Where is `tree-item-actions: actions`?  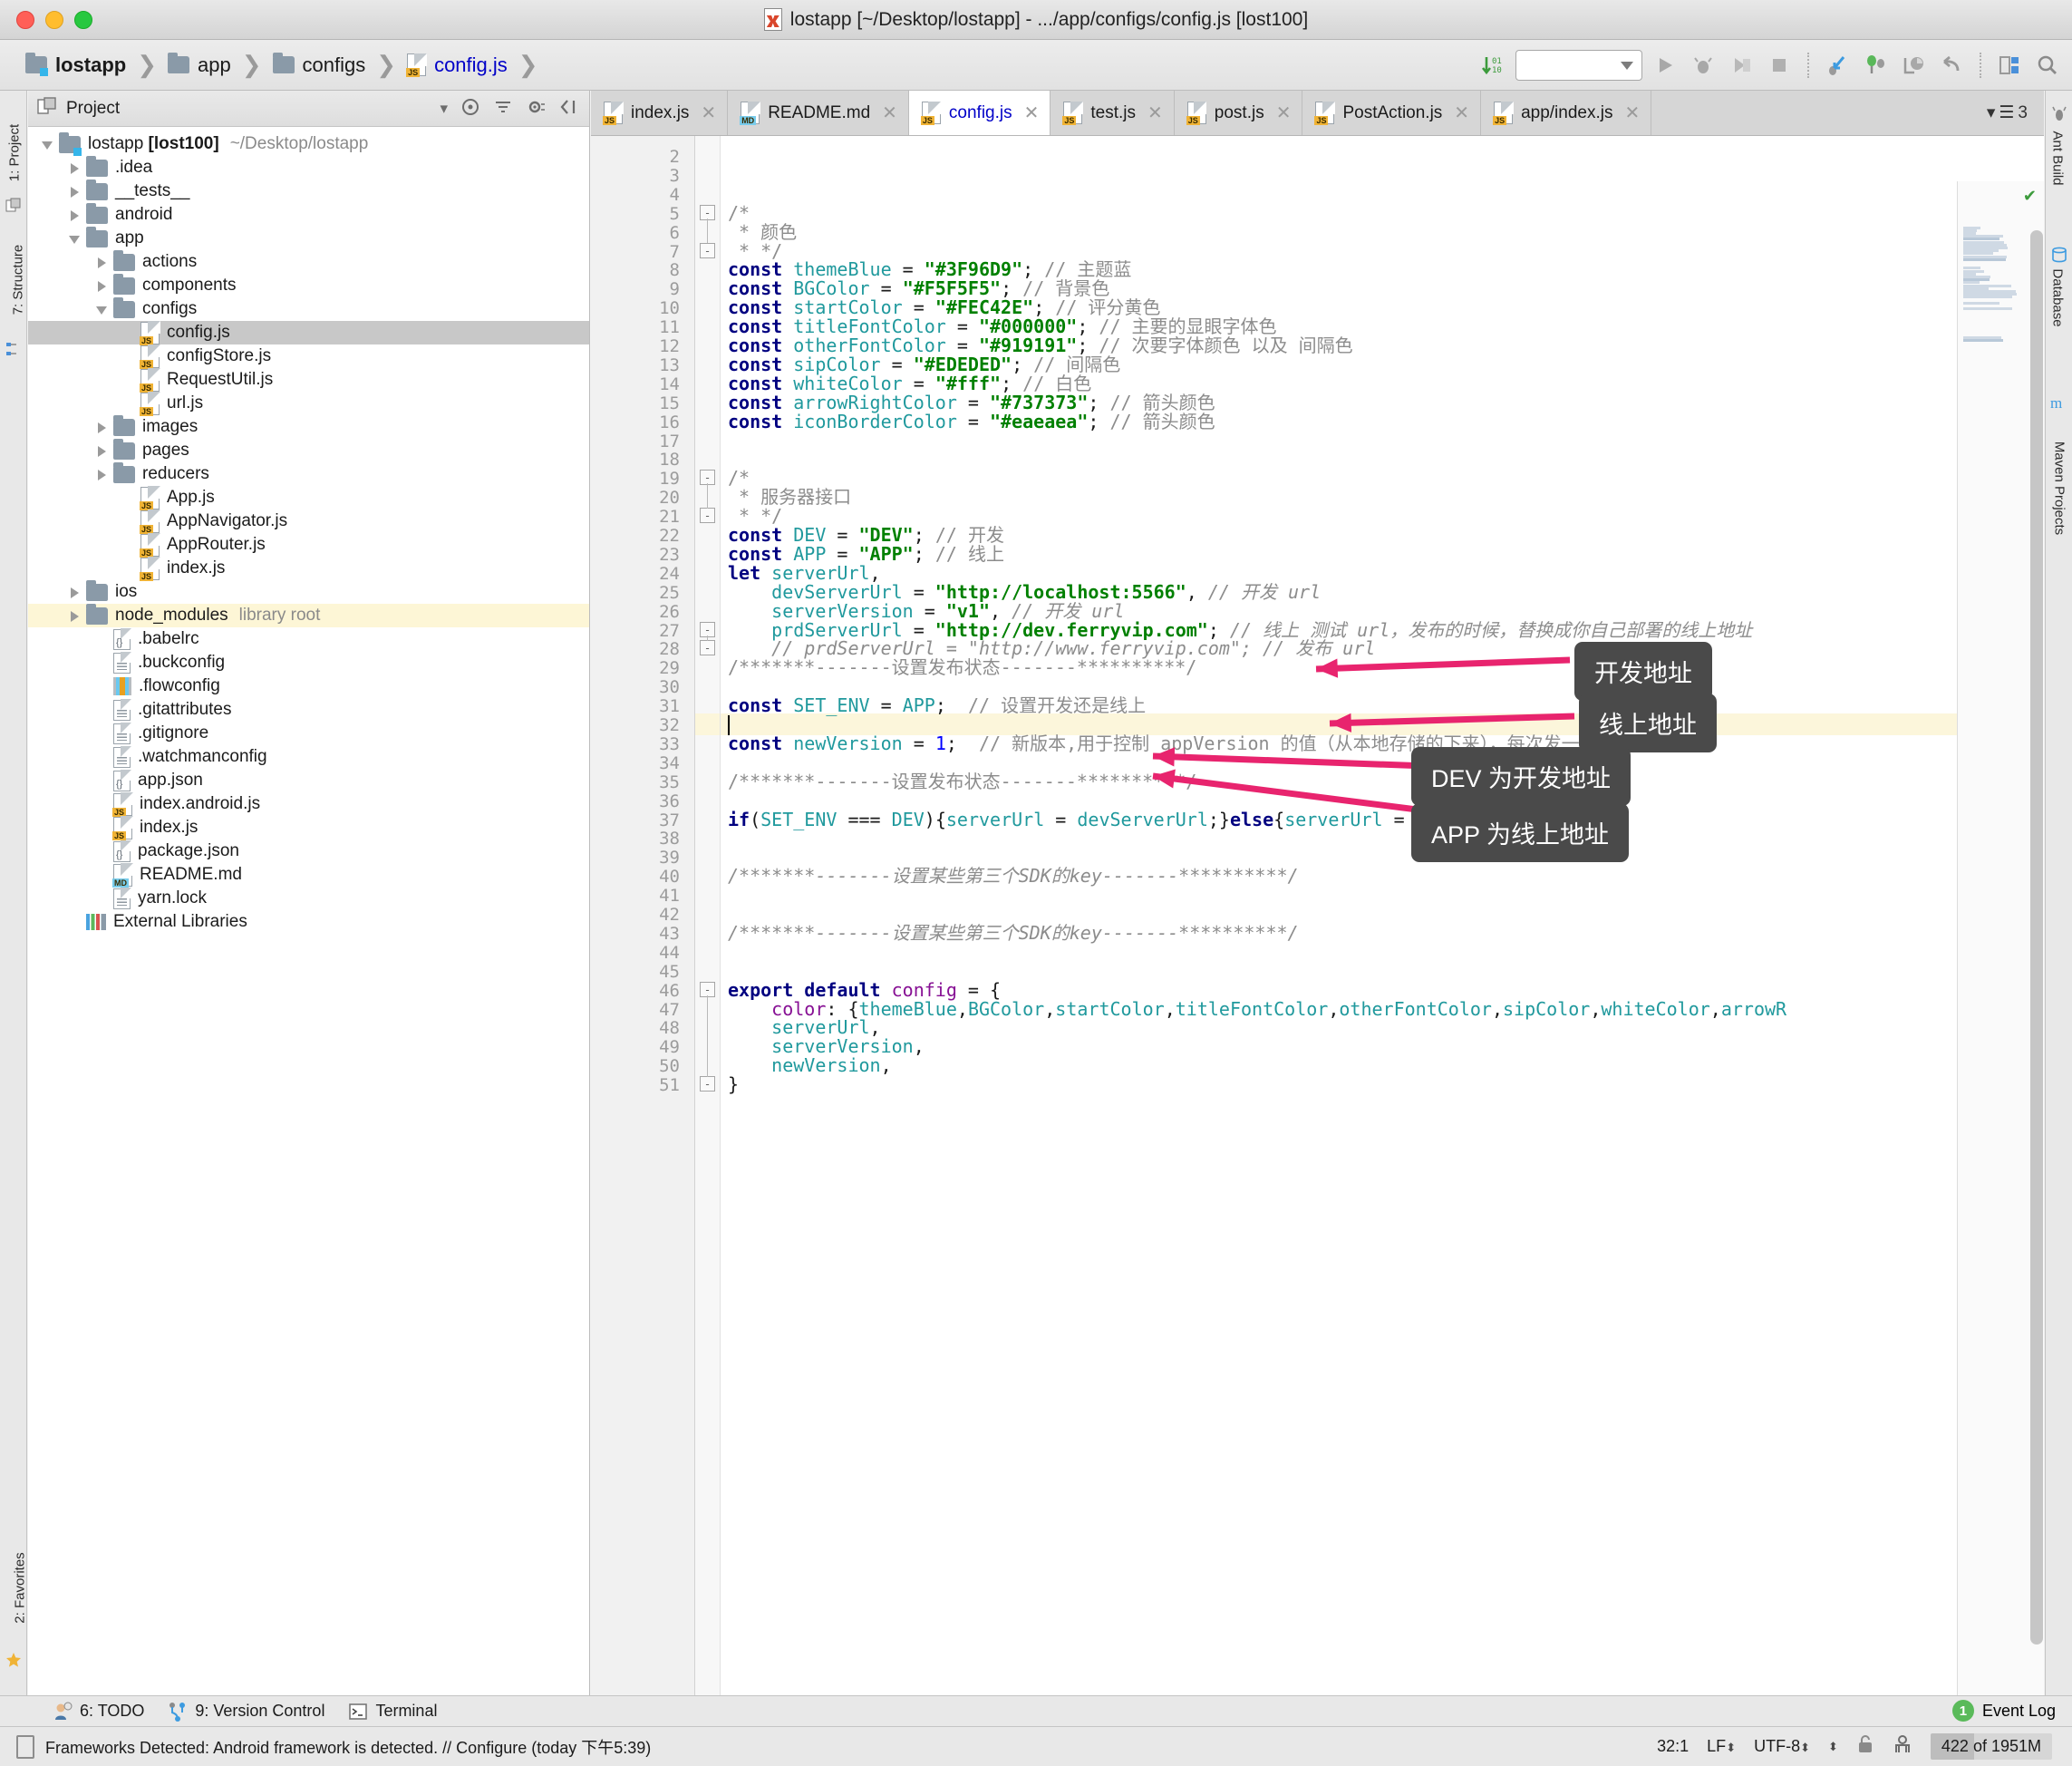 tree-item-actions: actions is located at coordinates (308, 261).